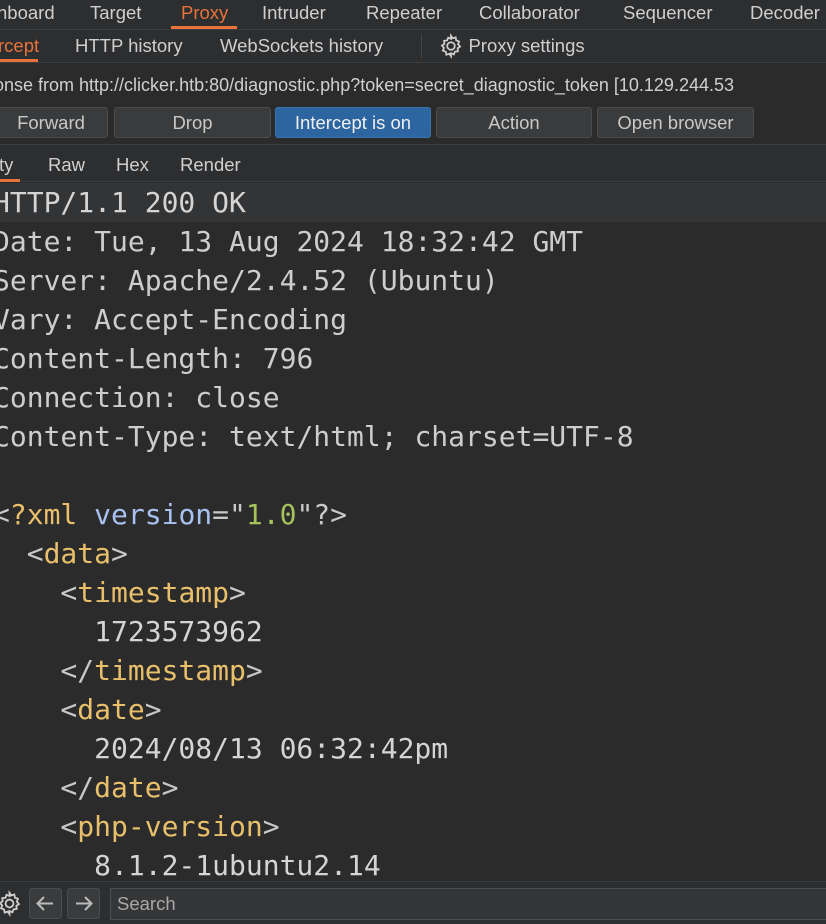 This screenshot has height=924, width=826. Describe the element at coordinates (19, 60) in the screenshot. I see `active-subtab-underline` at that location.